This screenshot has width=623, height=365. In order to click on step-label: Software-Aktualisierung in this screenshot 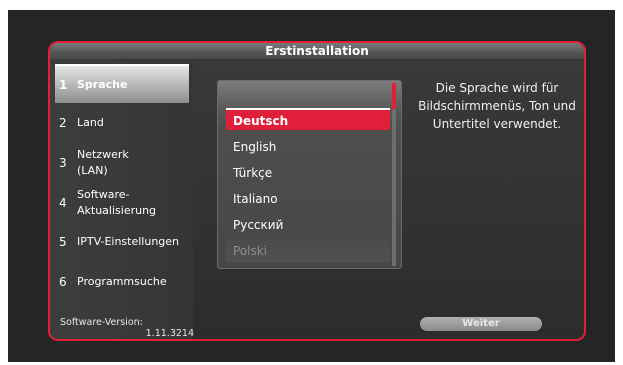, I will do `click(117, 202)`.